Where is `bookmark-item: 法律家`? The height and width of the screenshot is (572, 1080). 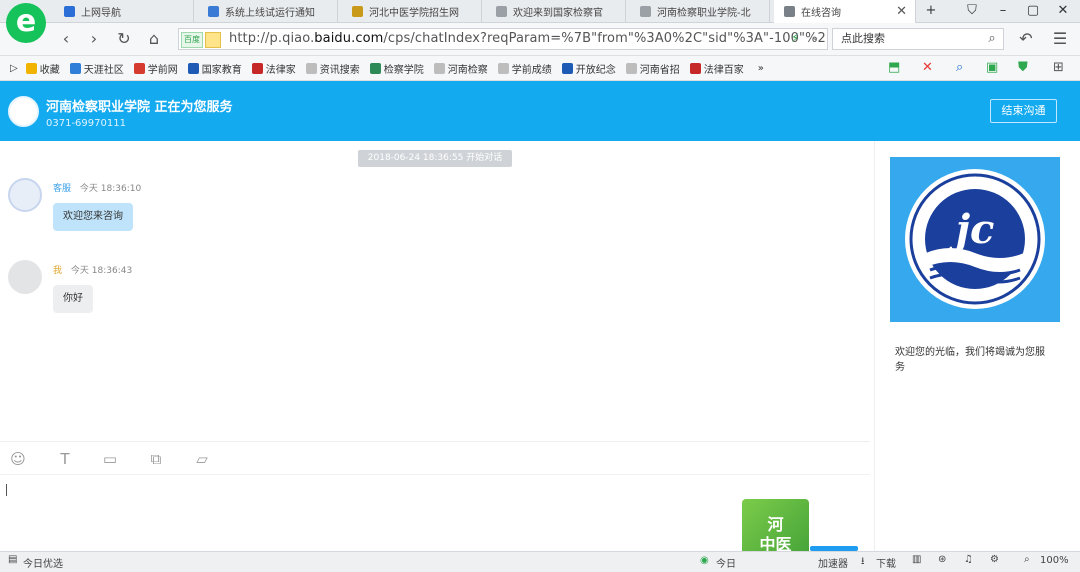 bookmark-item: 法律家 is located at coordinates (273, 68).